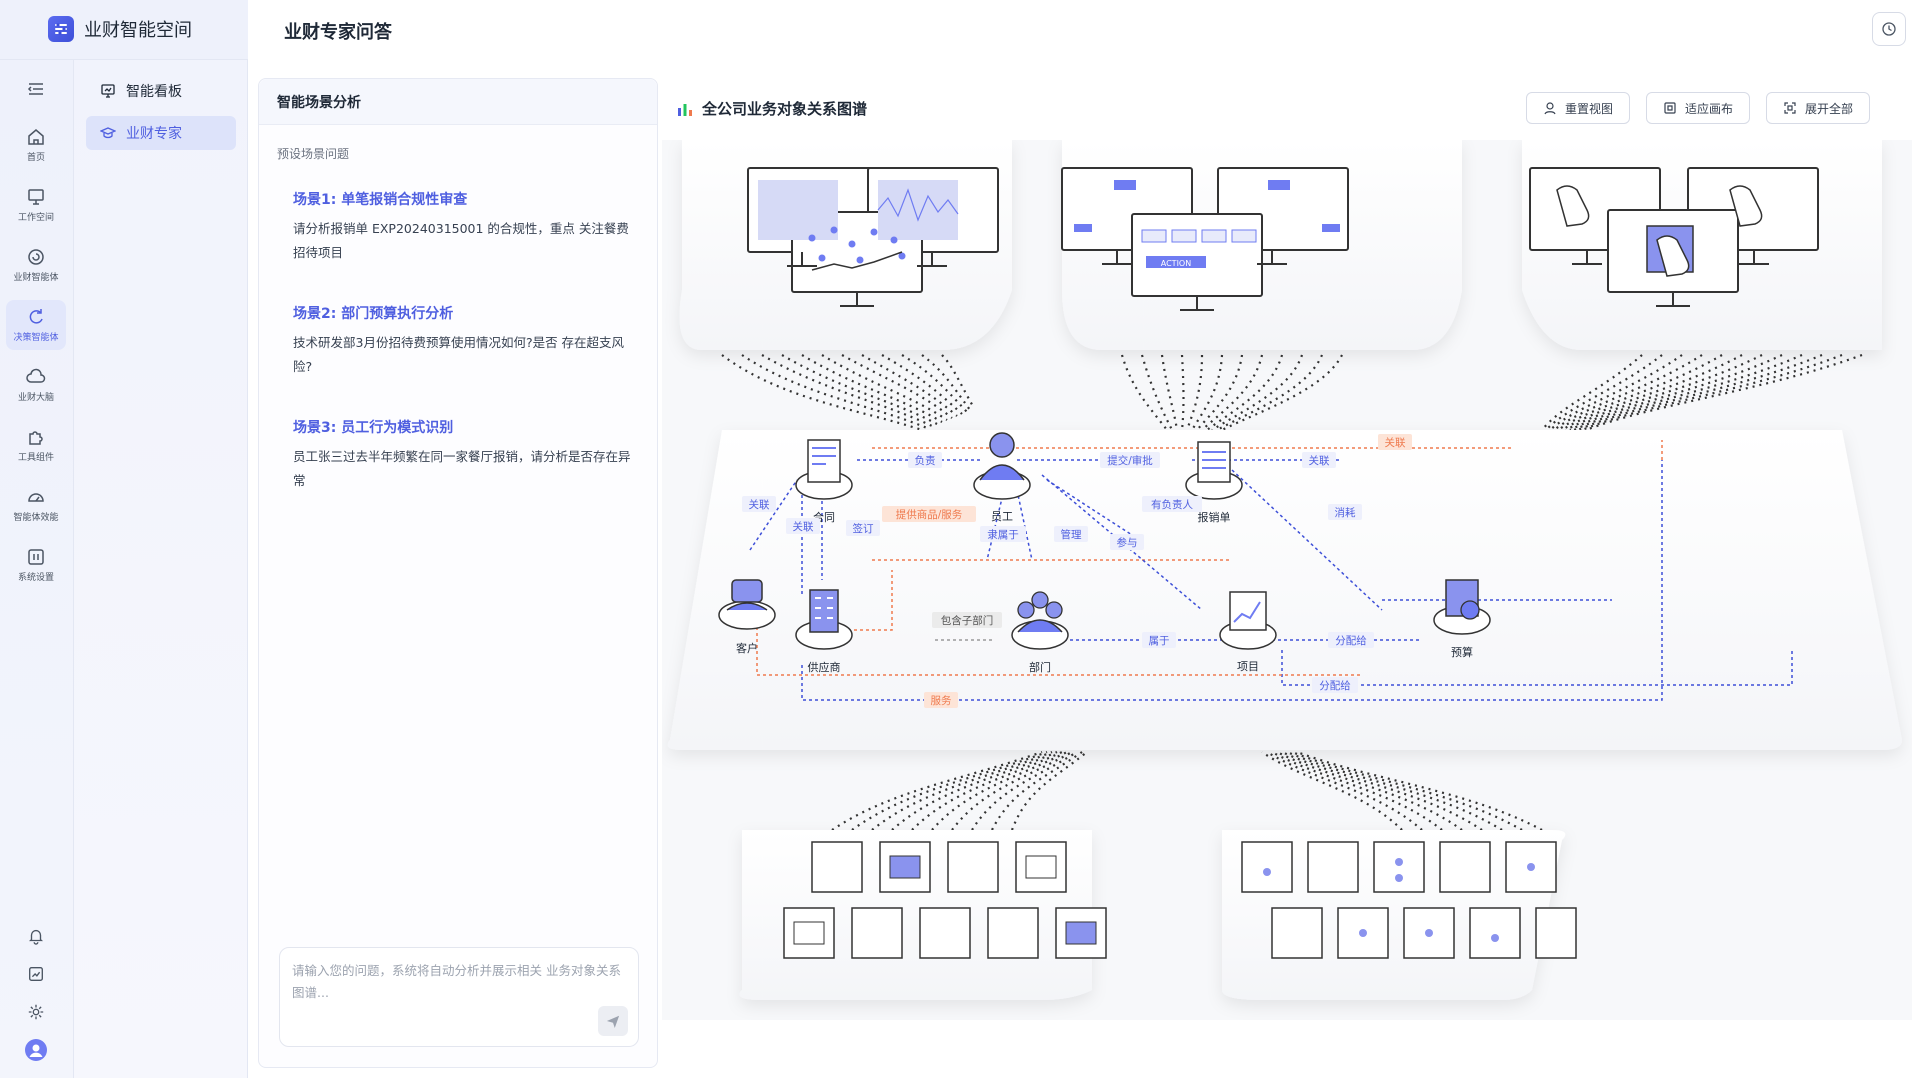 The height and width of the screenshot is (1078, 1922). I want to click on nav-item-smart-dashboard: 智能看板, so click(161, 91).